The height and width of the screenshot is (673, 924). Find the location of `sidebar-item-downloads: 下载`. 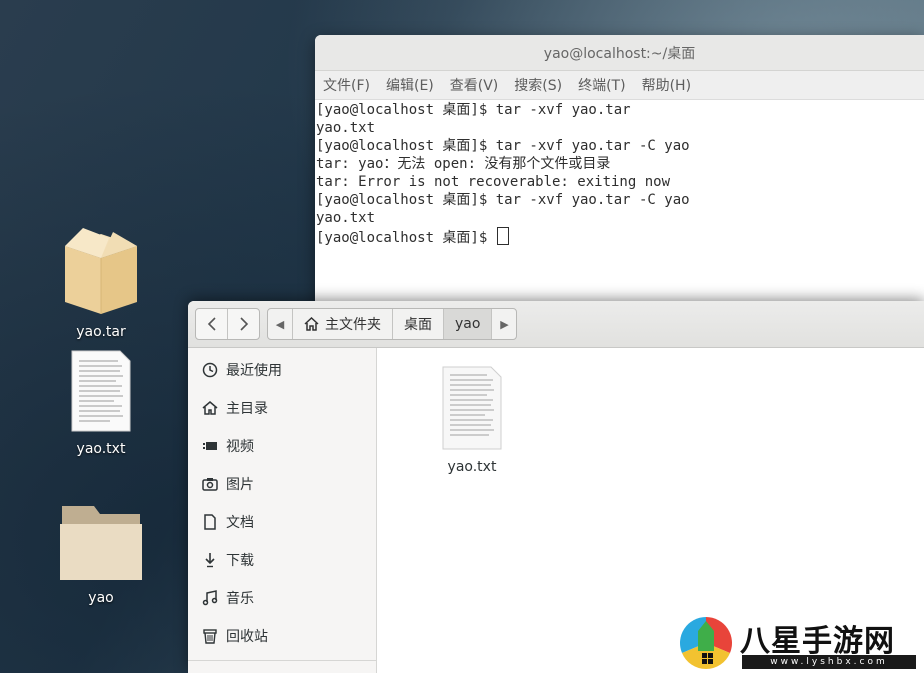

sidebar-item-downloads: 下载 is located at coordinates (282, 560).